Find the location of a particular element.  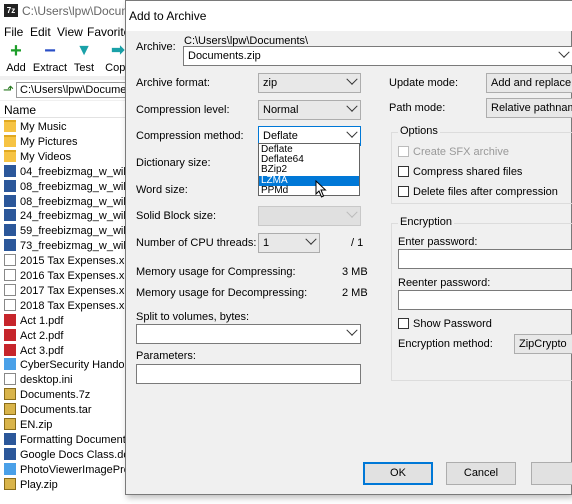

file-list-item: Documents.tar is located at coordinates (66, 410).